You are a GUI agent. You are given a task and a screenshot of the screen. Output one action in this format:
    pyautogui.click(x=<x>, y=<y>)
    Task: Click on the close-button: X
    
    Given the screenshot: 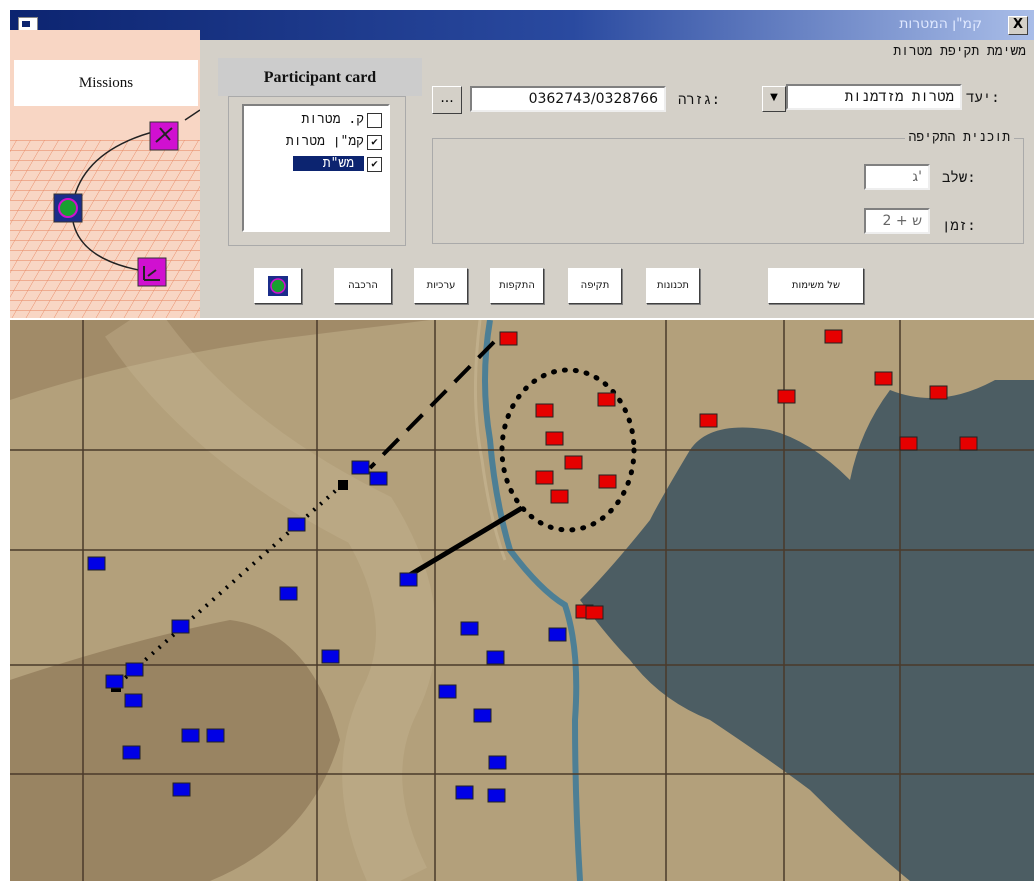 What is the action you would take?
    pyautogui.click(x=1018, y=25)
    